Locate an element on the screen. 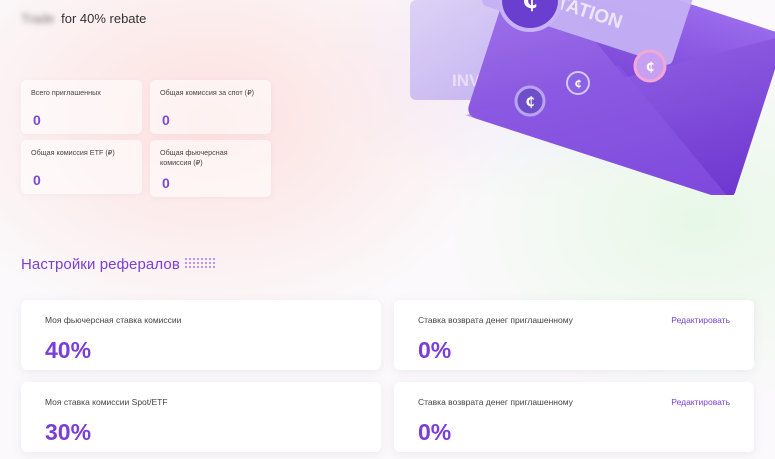  stat-etf-commission: Общая комиссия ETF (₽) 0 is located at coordinates (81, 167).